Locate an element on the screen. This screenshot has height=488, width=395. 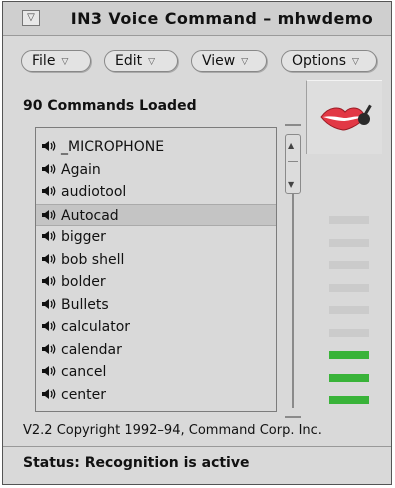
command-label: bolder is located at coordinates (83, 282).